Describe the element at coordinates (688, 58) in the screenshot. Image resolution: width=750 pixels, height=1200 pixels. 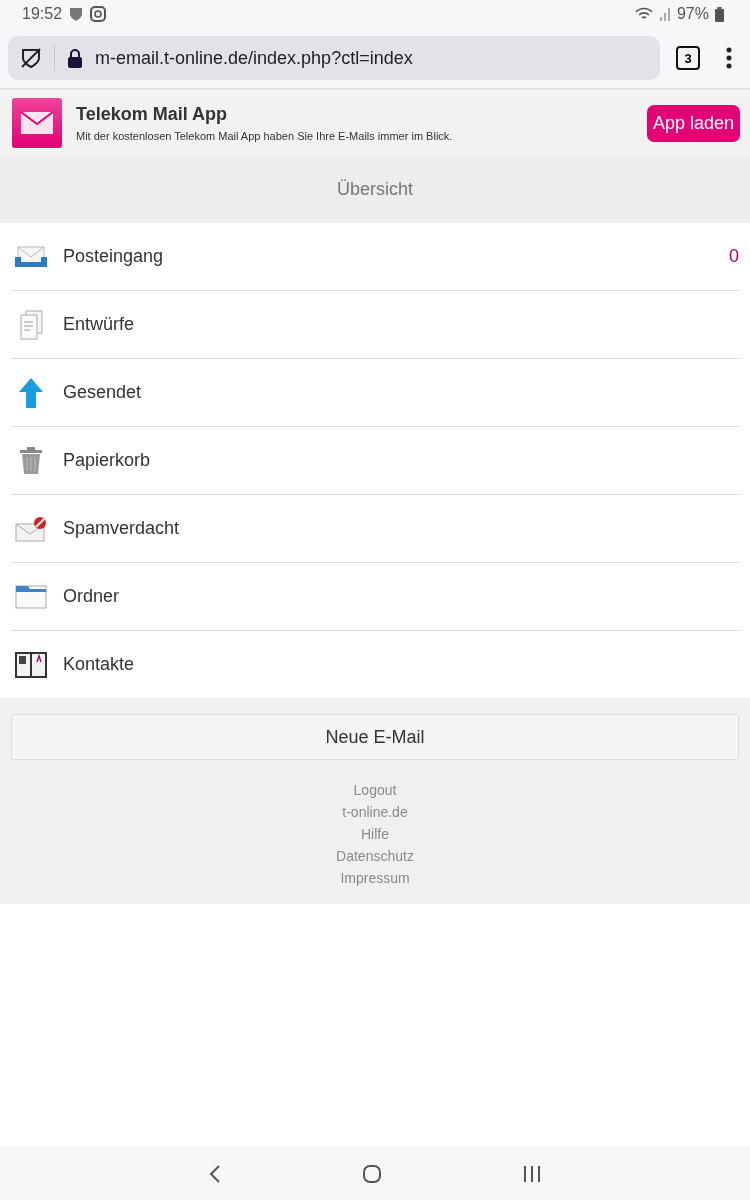
I see `tab-count-button: 3` at that location.